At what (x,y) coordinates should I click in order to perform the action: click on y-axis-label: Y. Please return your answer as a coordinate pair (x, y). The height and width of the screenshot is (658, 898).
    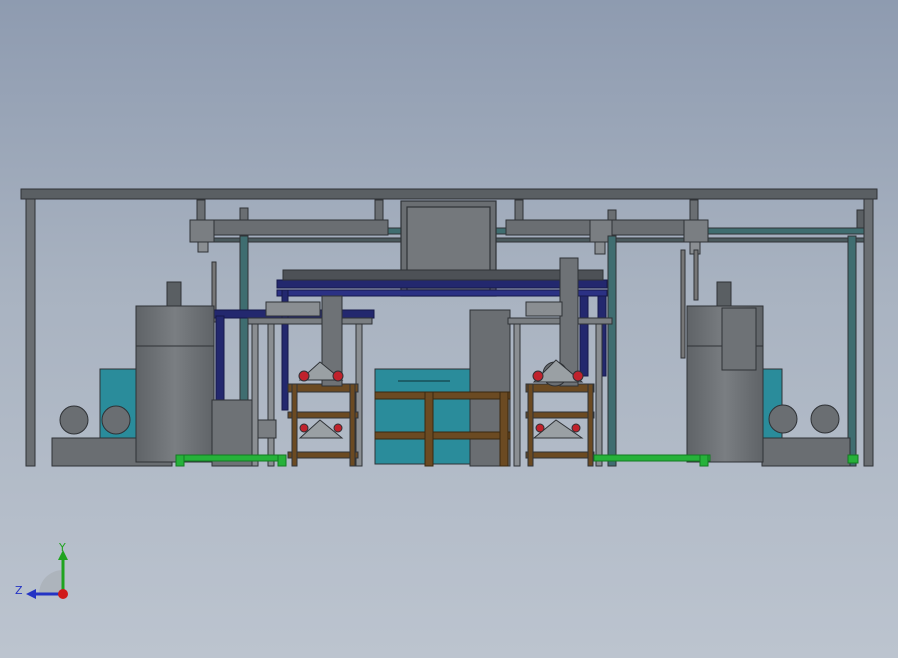
    Looking at the image, I should click on (62, 547).